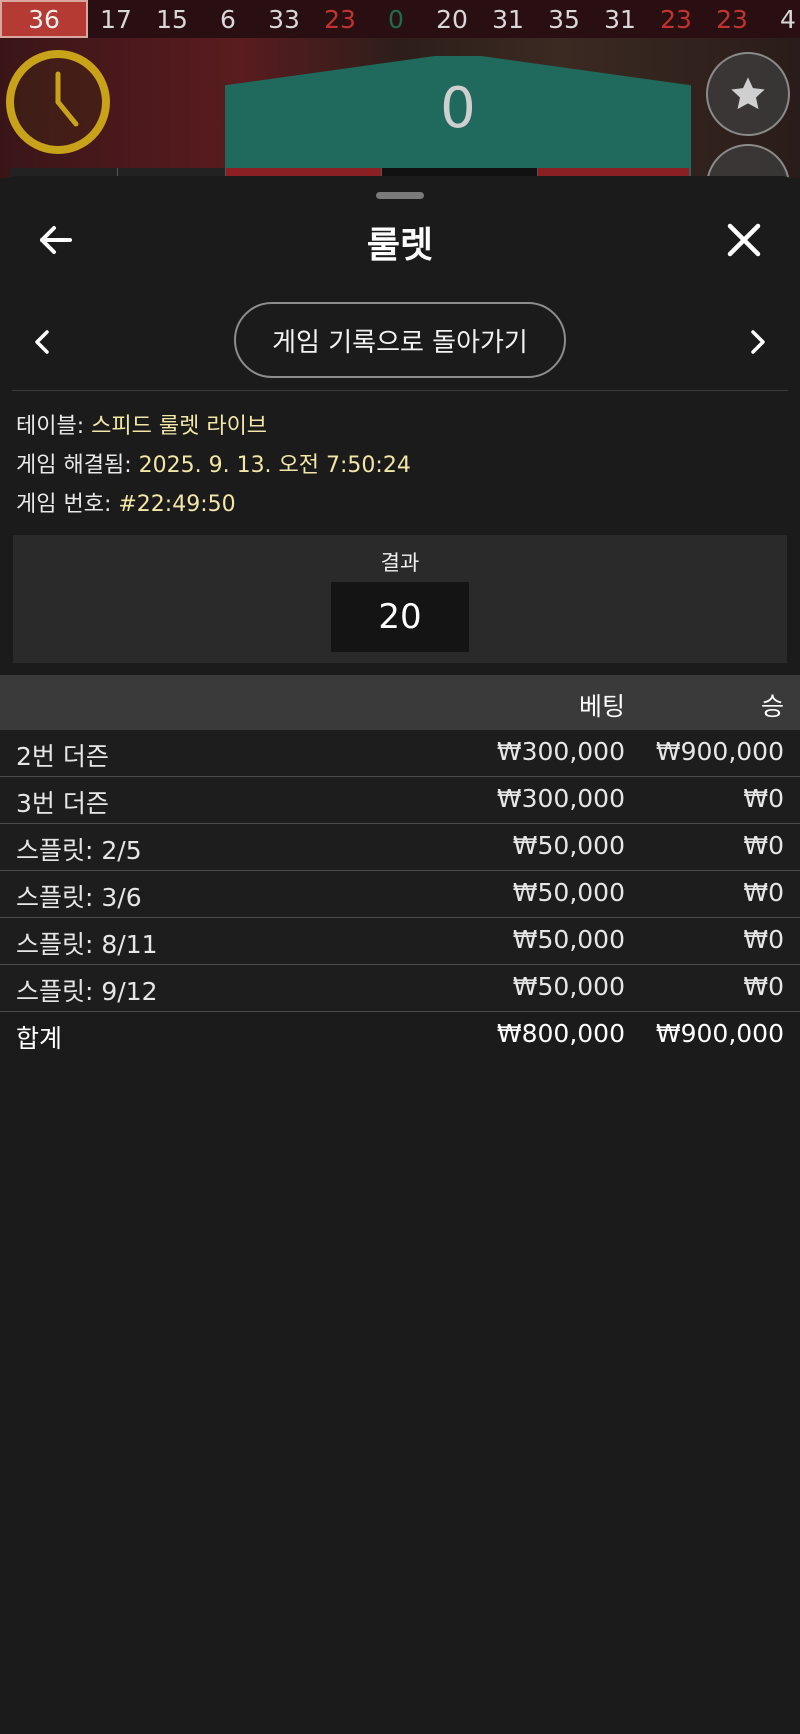  Describe the element at coordinates (74, 465) in the screenshot. I see `resolved-info-label: 게임 해결됨:` at that location.